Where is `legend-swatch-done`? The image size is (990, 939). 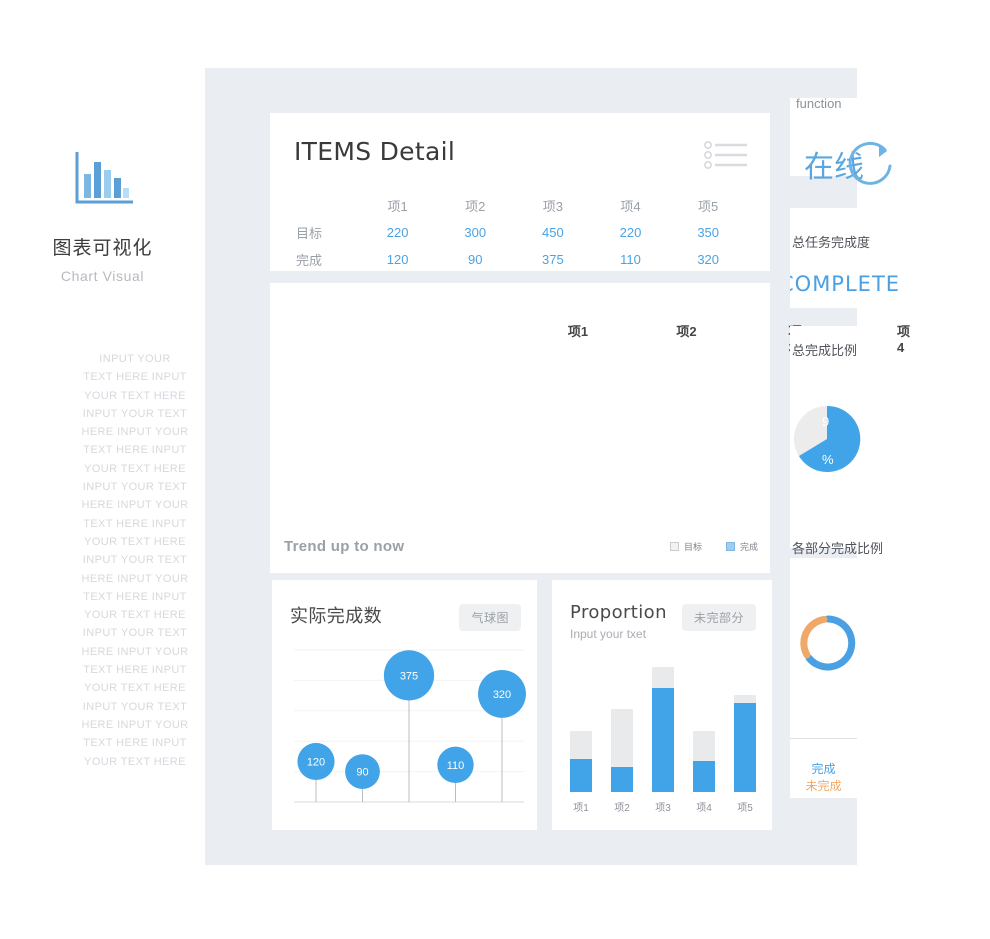 legend-swatch-done is located at coordinates (730, 546).